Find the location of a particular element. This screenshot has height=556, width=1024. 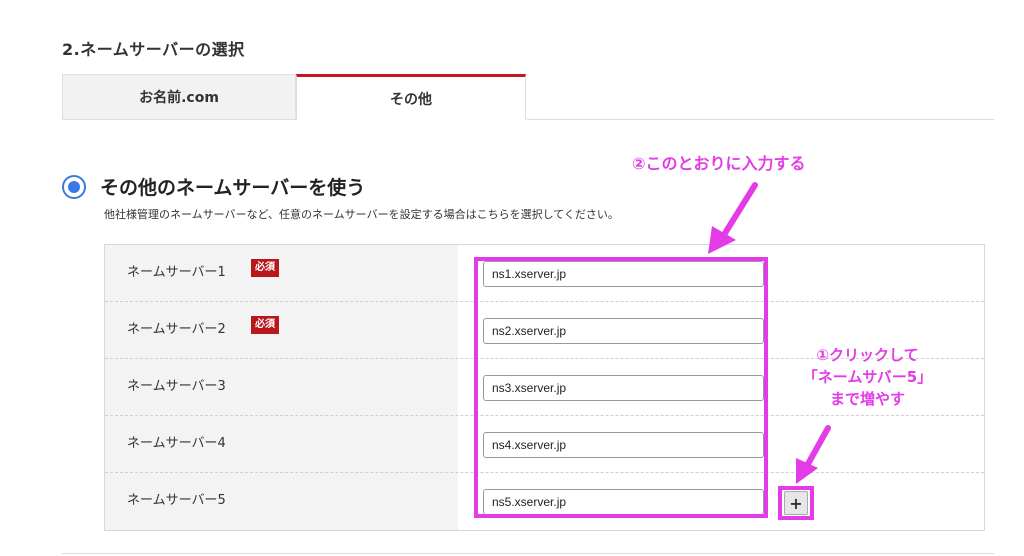

other-nameserver-option: その他のネームサーバーを使う is located at coordinates (213, 186).